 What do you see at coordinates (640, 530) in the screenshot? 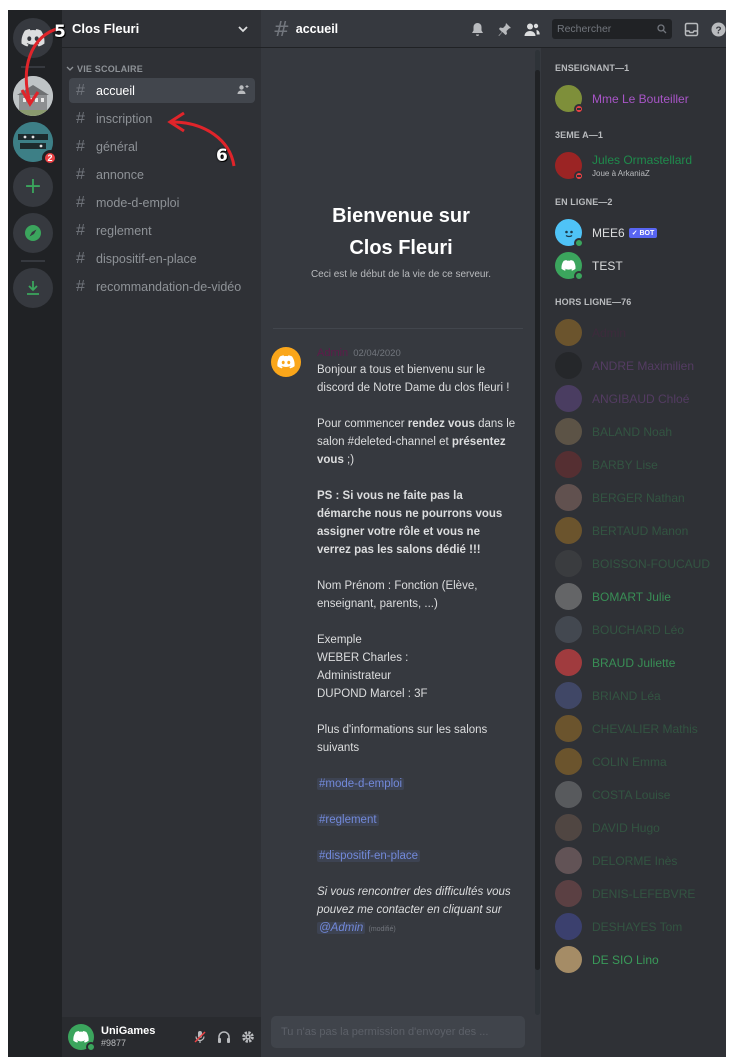
I see `member-item: BERTAUD Manon` at bounding box center [640, 530].